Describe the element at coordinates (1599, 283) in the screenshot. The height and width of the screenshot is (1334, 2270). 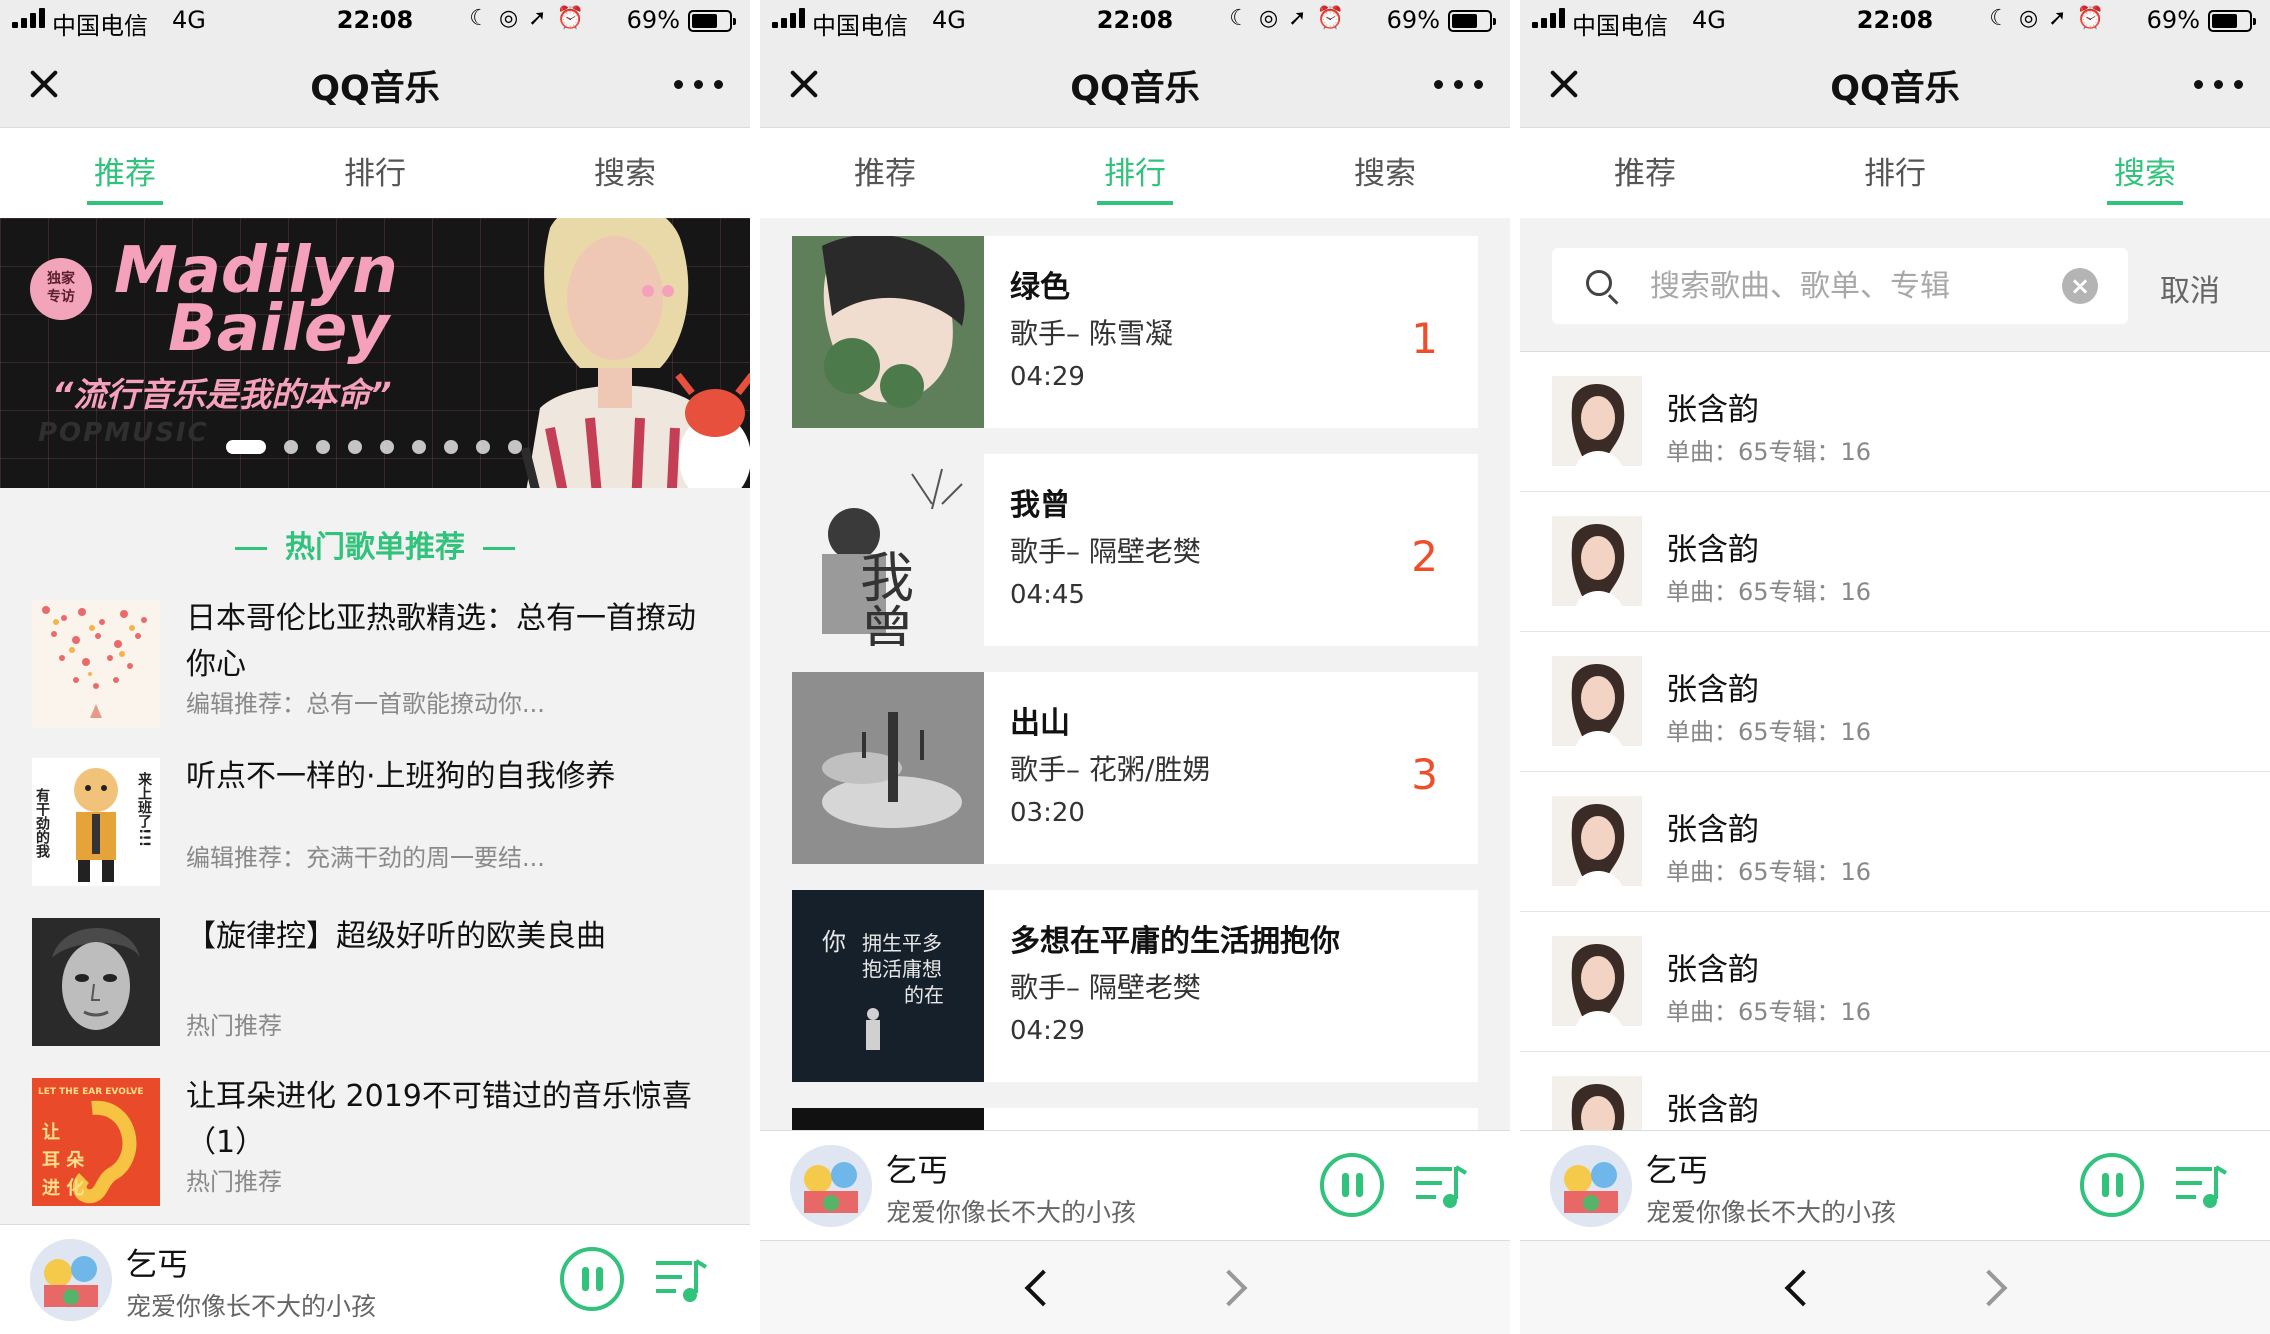
I see `search-icon` at that location.